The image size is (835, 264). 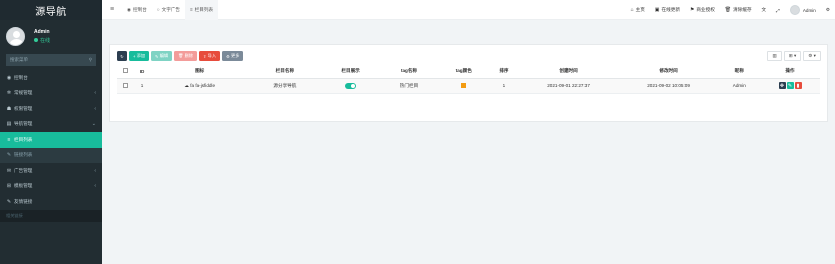 I want to click on sidebar-item-link-list: ✎ 链接列表, so click(x=51, y=155).